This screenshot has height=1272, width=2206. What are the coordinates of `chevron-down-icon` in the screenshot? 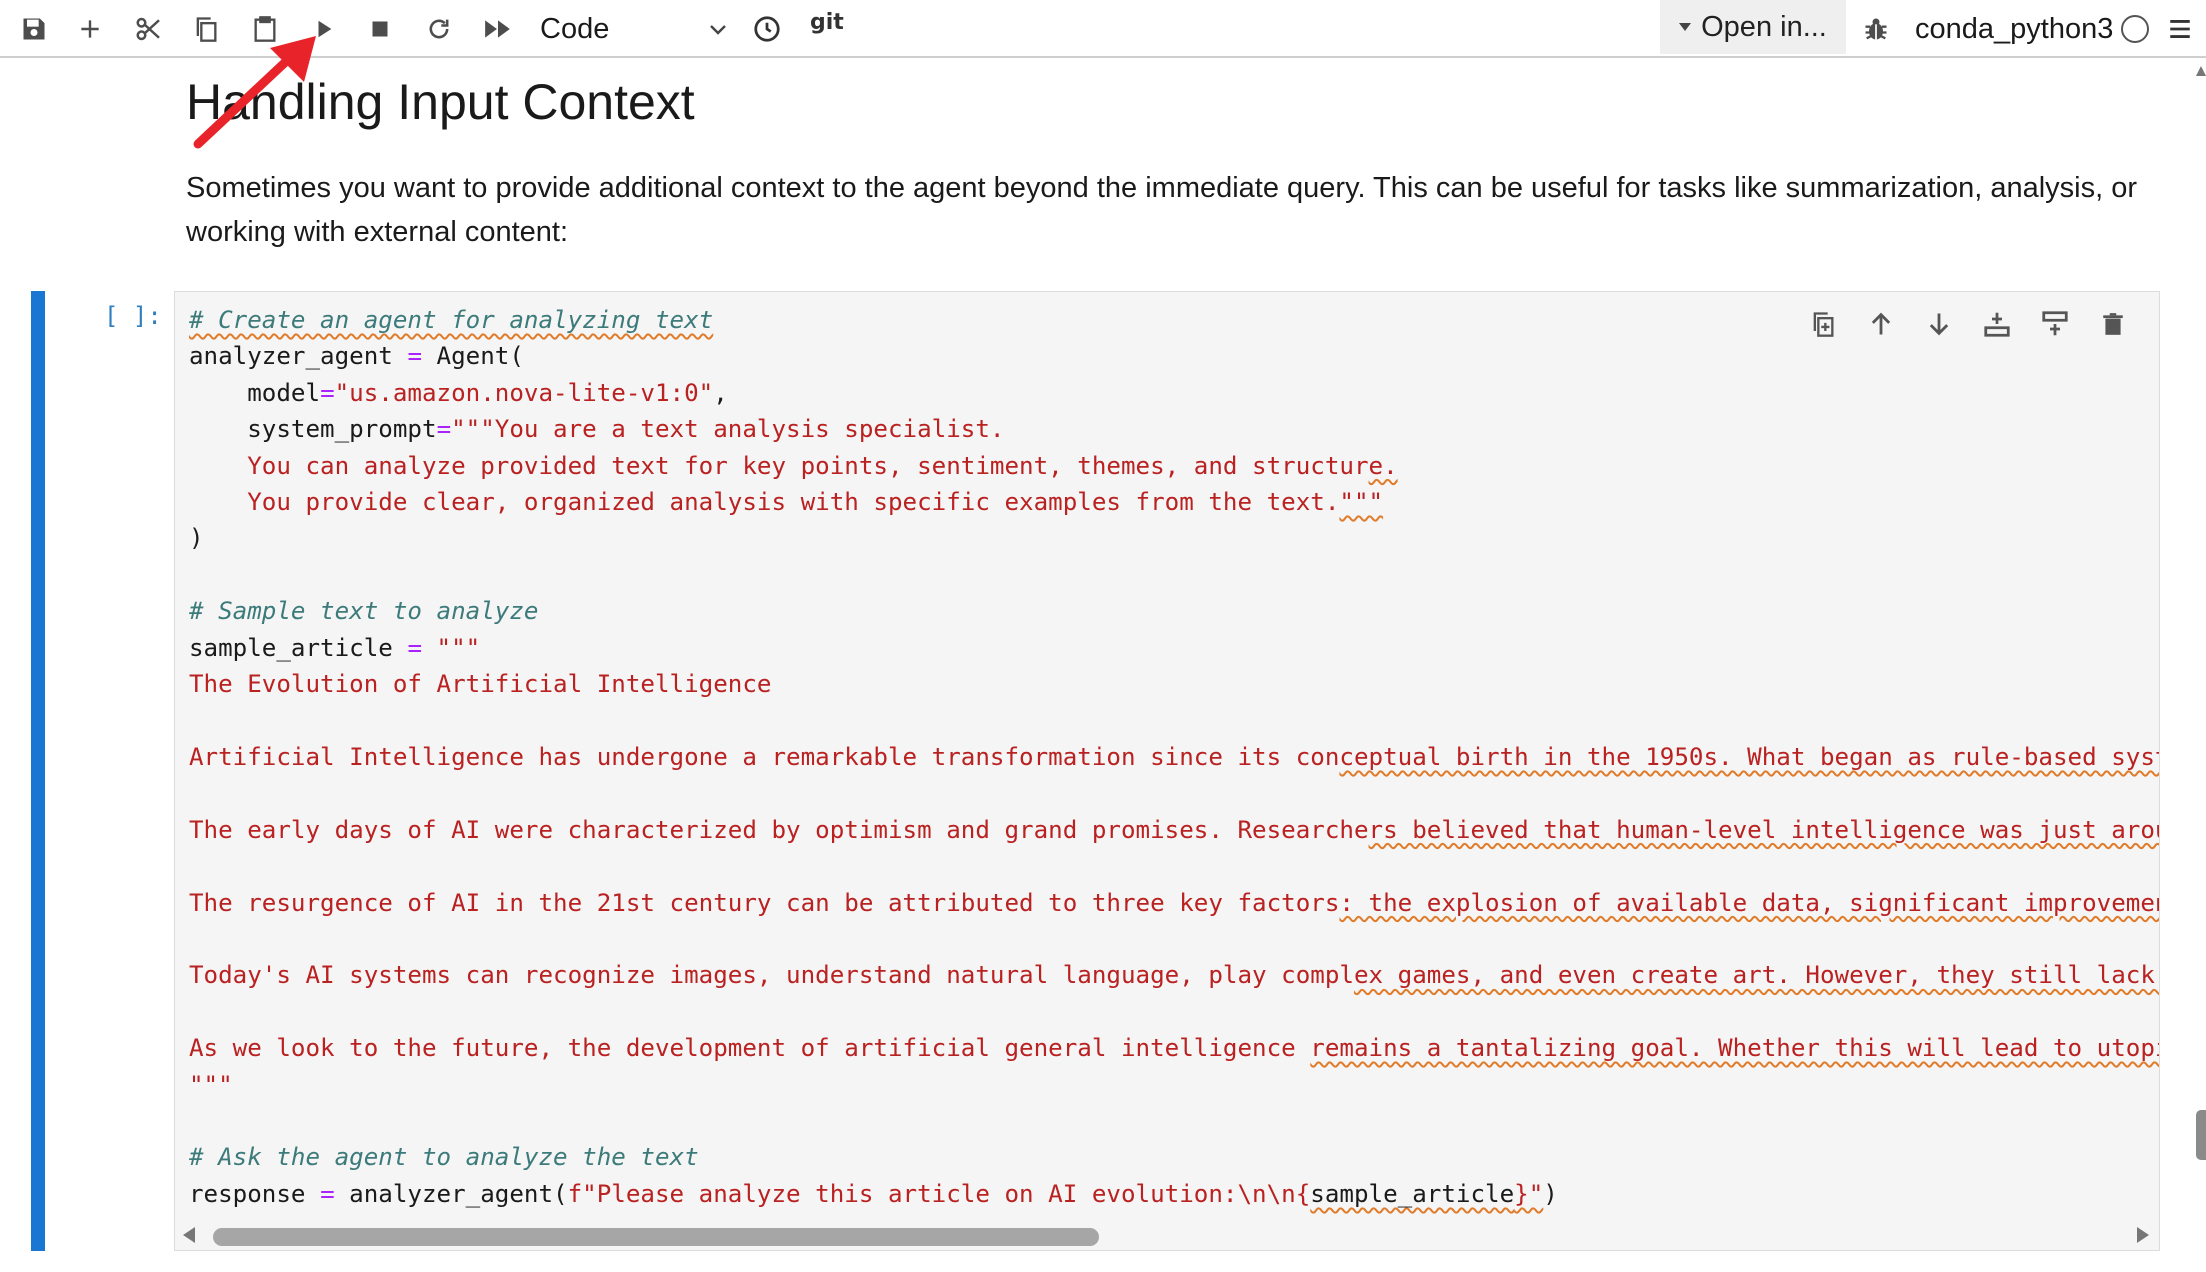 It's located at (718, 32).